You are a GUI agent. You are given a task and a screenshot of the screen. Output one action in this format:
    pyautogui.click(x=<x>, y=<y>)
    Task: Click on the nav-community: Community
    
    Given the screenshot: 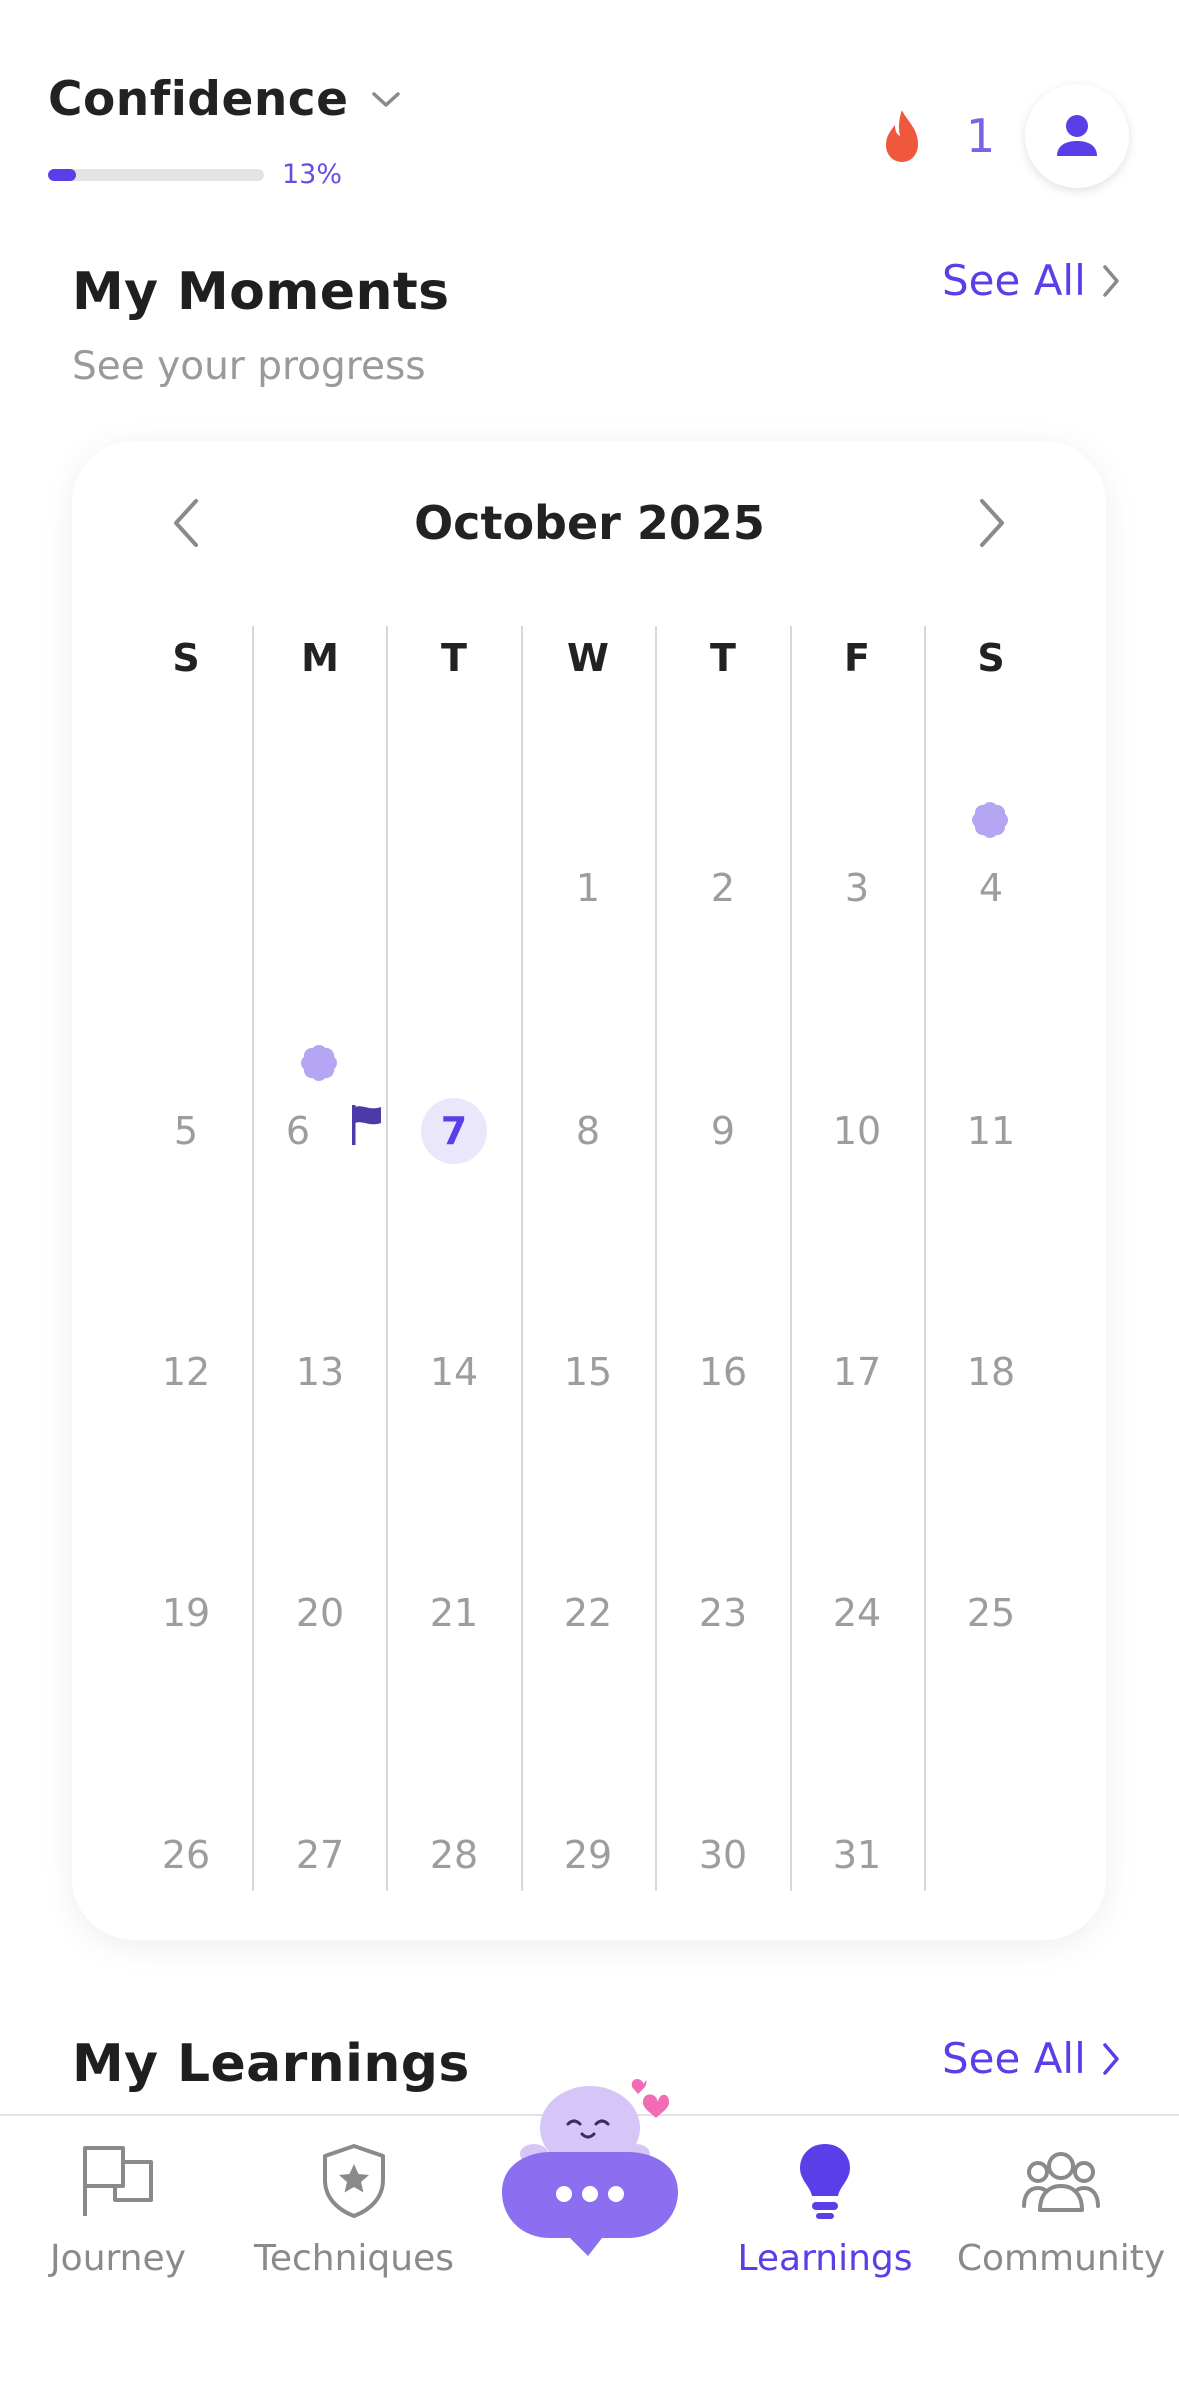 What is the action you would take?
    pyautogui.click(x=1061, y=2209)
    